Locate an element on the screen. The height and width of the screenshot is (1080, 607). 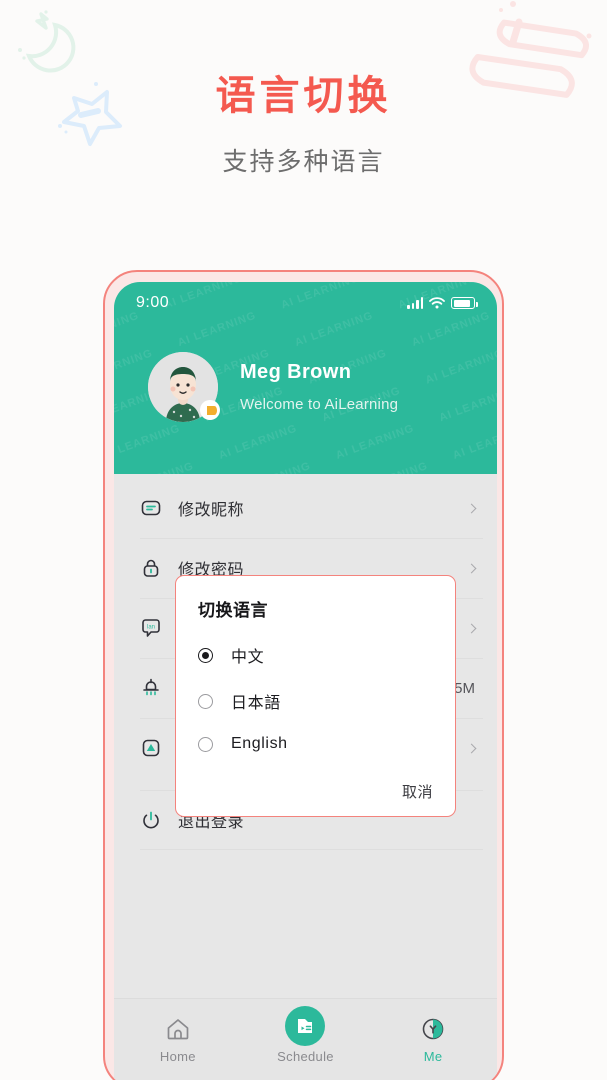
settings-row-label: 修改昵称 is located at coordinates (211, 510).